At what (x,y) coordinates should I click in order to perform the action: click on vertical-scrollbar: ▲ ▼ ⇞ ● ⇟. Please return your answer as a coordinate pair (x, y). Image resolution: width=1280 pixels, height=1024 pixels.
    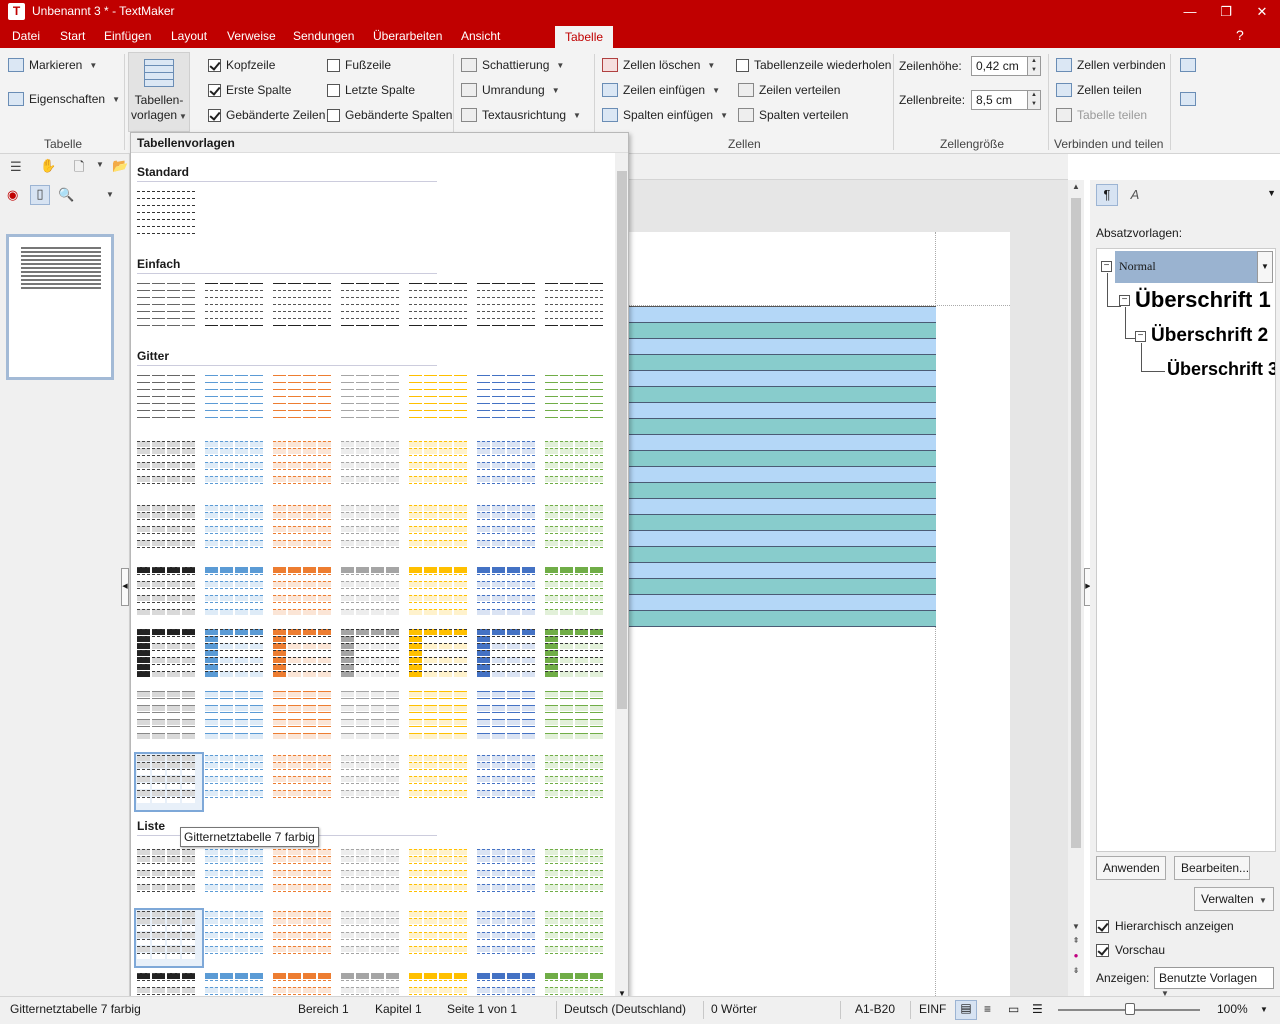
    Looking at the image, I should click on (1076, 588).